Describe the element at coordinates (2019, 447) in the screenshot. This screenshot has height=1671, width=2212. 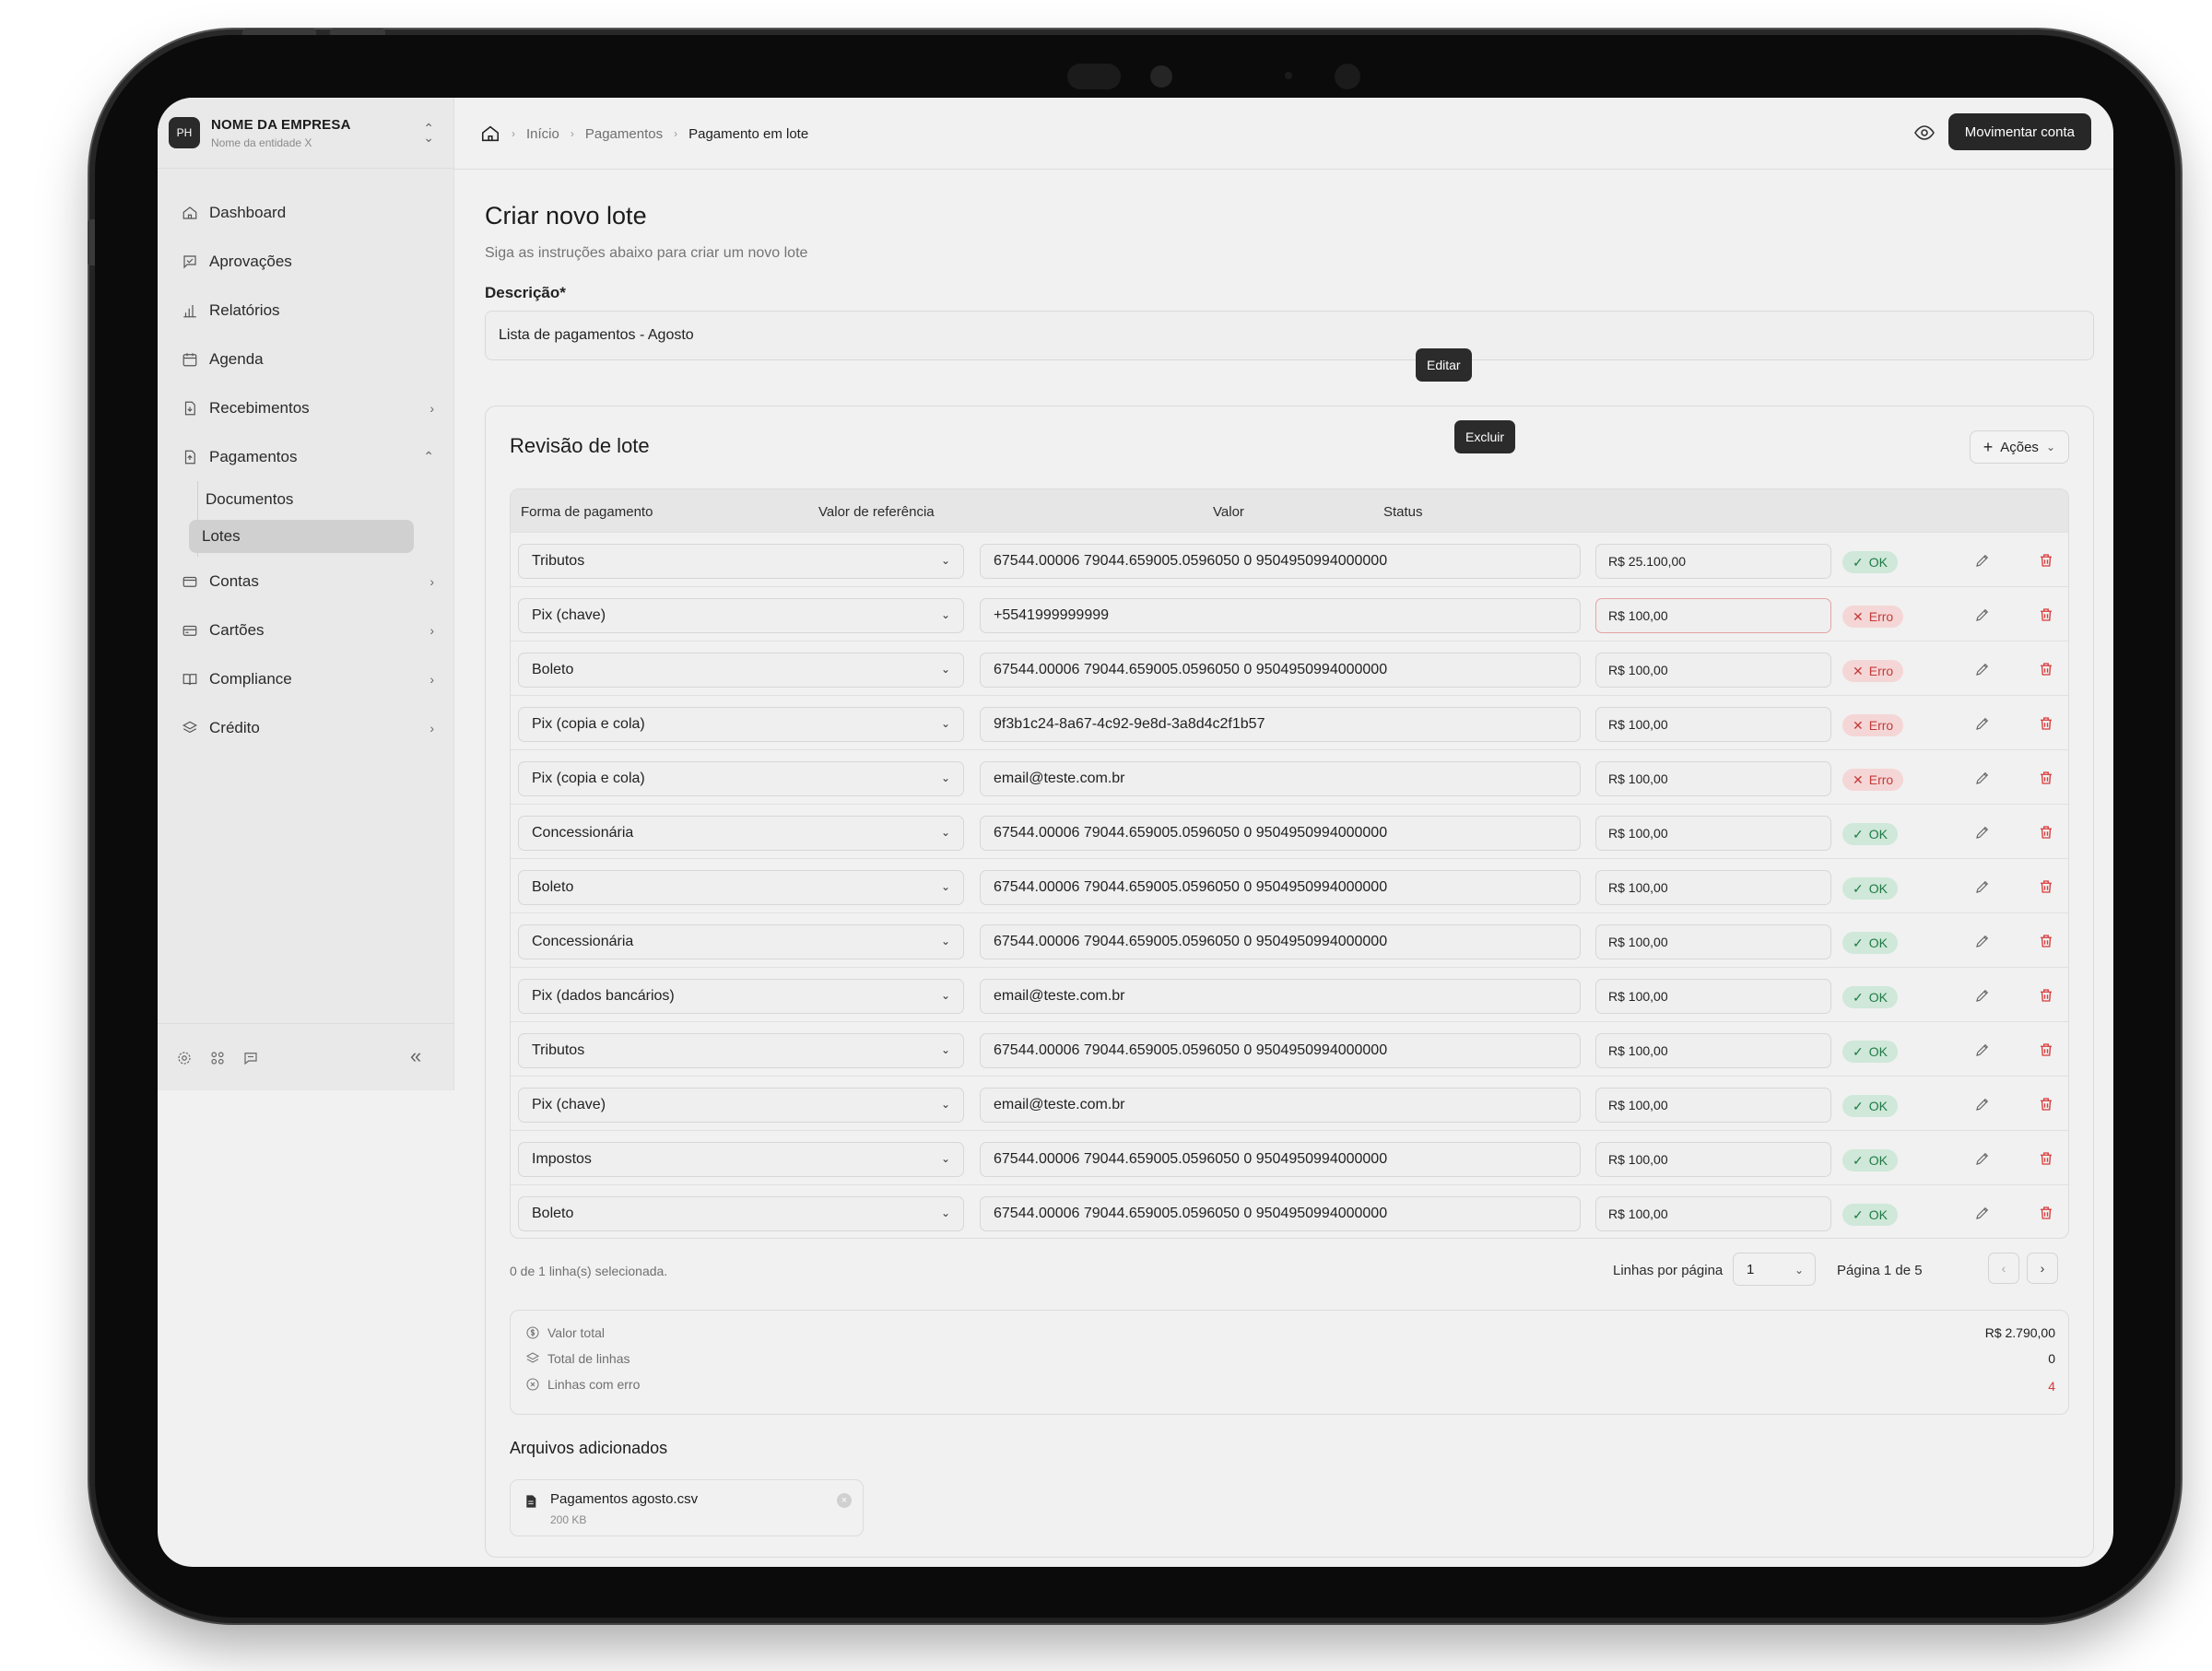
I see `actions-dropdown-button: + Ações ⌄` at that location.